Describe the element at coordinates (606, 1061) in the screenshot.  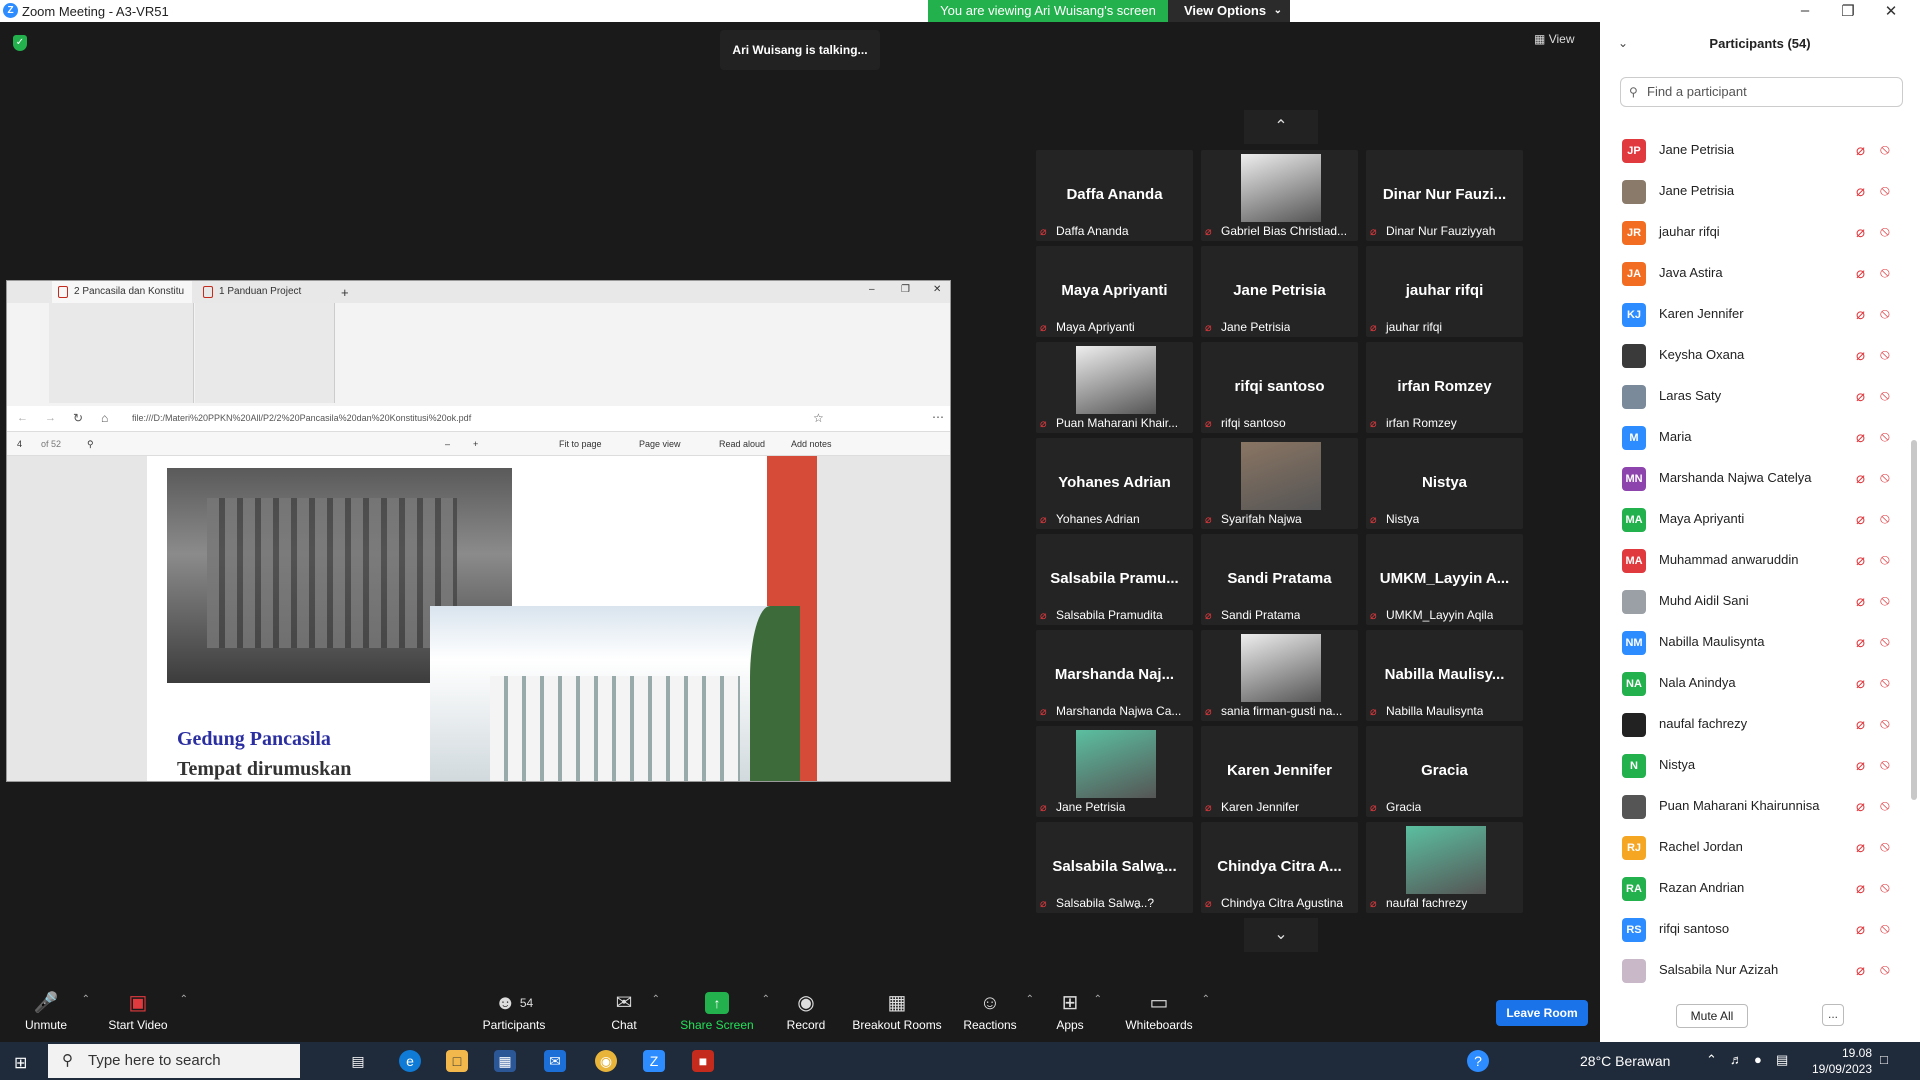
I see `chrome-icon: ◉` at that location.